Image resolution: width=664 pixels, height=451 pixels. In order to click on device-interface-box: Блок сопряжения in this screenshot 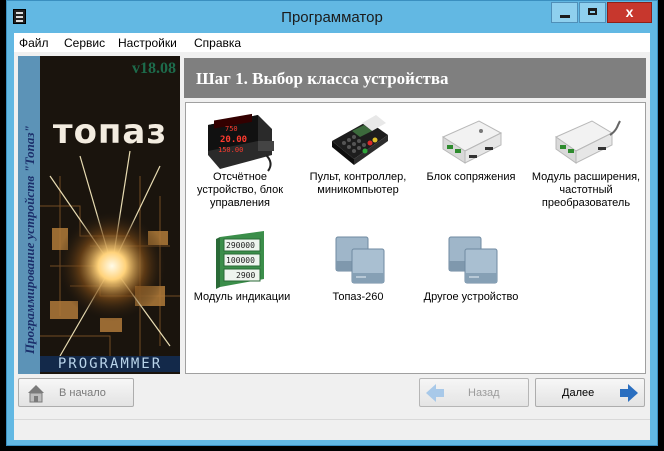, I will do `click(471, 147)`.